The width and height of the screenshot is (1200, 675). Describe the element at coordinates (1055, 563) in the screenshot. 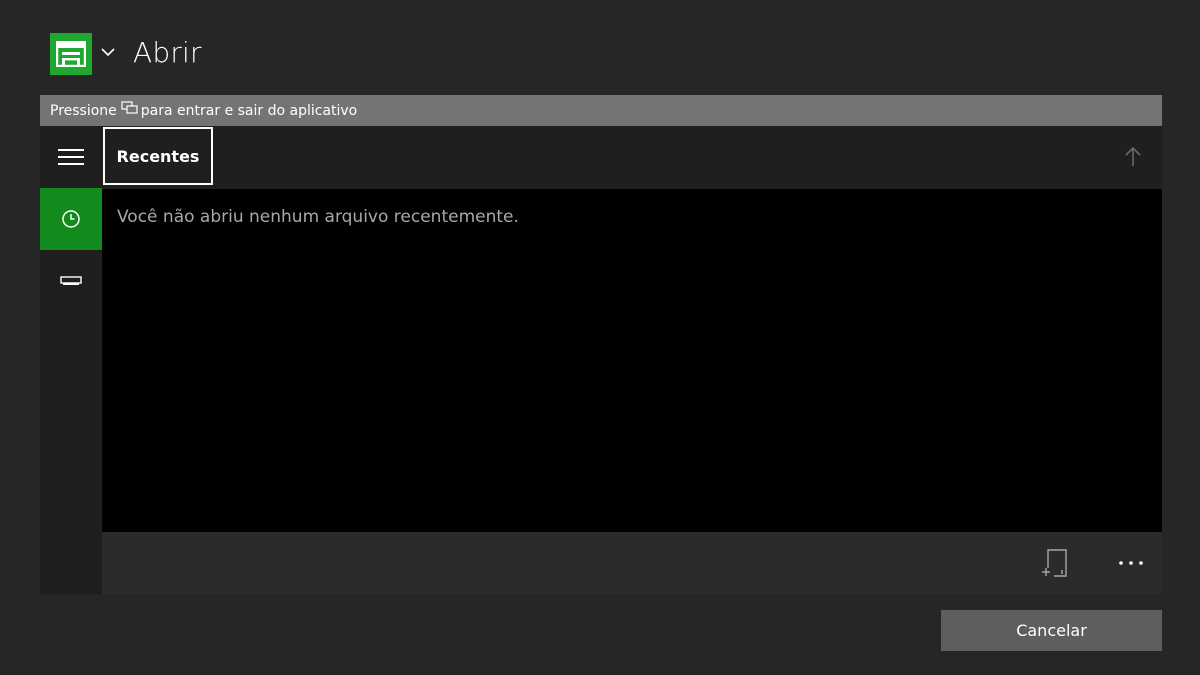

I see `new-folder-icon` at that location.